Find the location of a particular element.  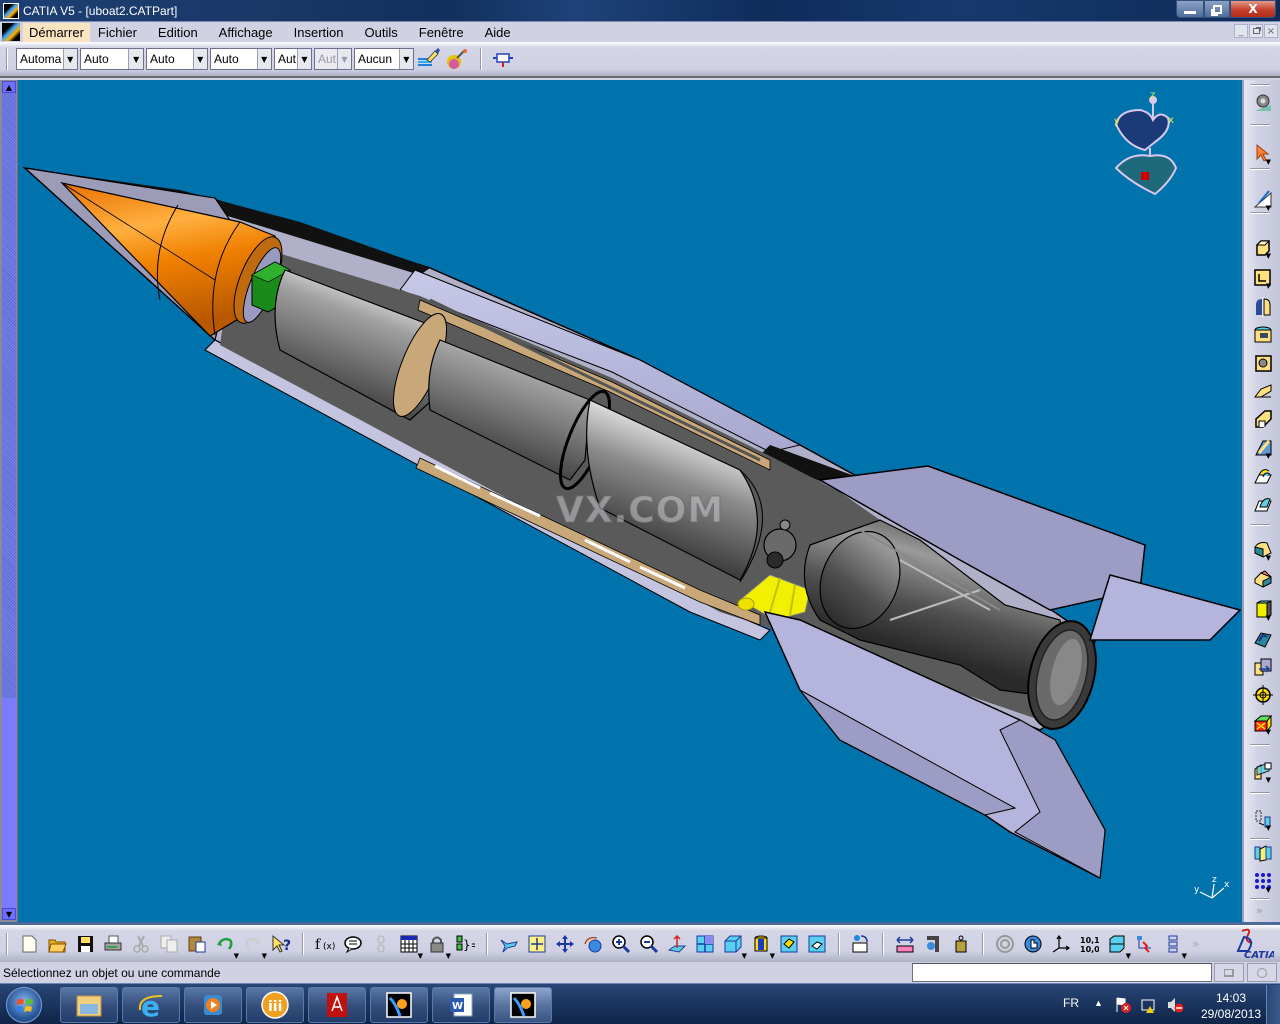

document-icon is located at coordinates (11, 32).